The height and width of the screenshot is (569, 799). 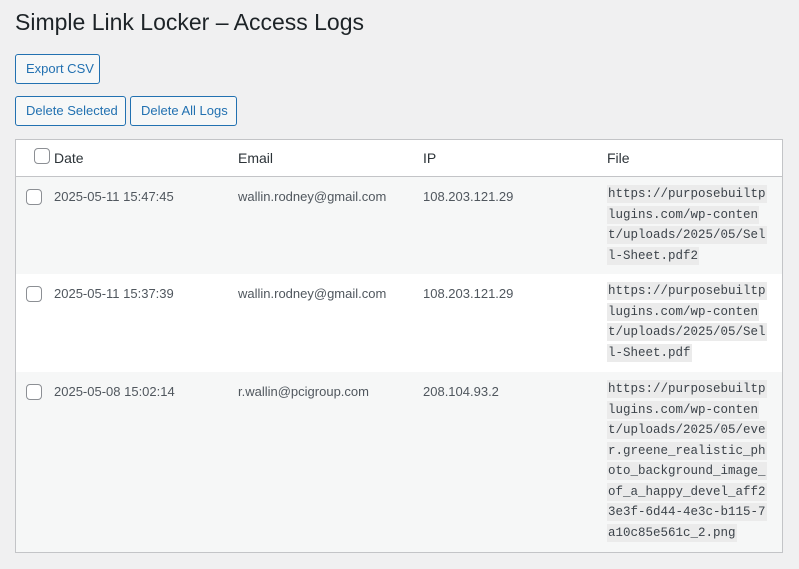 I want to click on column-header-email: Email, so click(x=256, y=158).